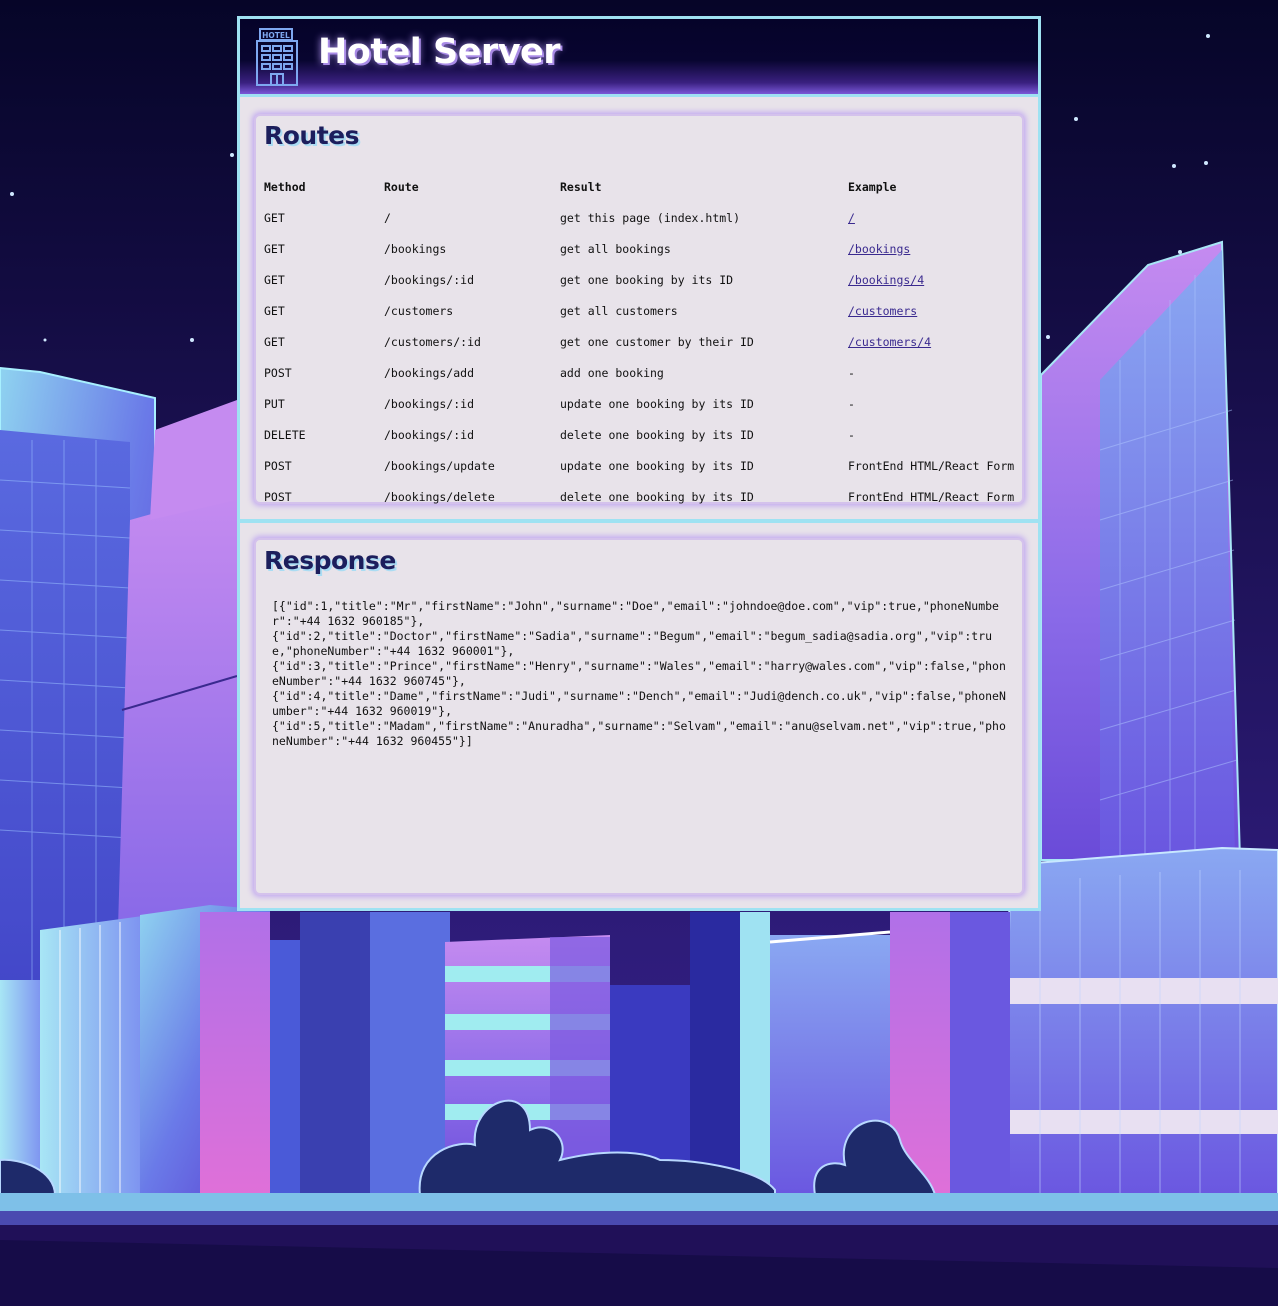 The height and width of the screenshot is (1306, 1278). I want to click on route-example: /customers/4, so click(933, 341).